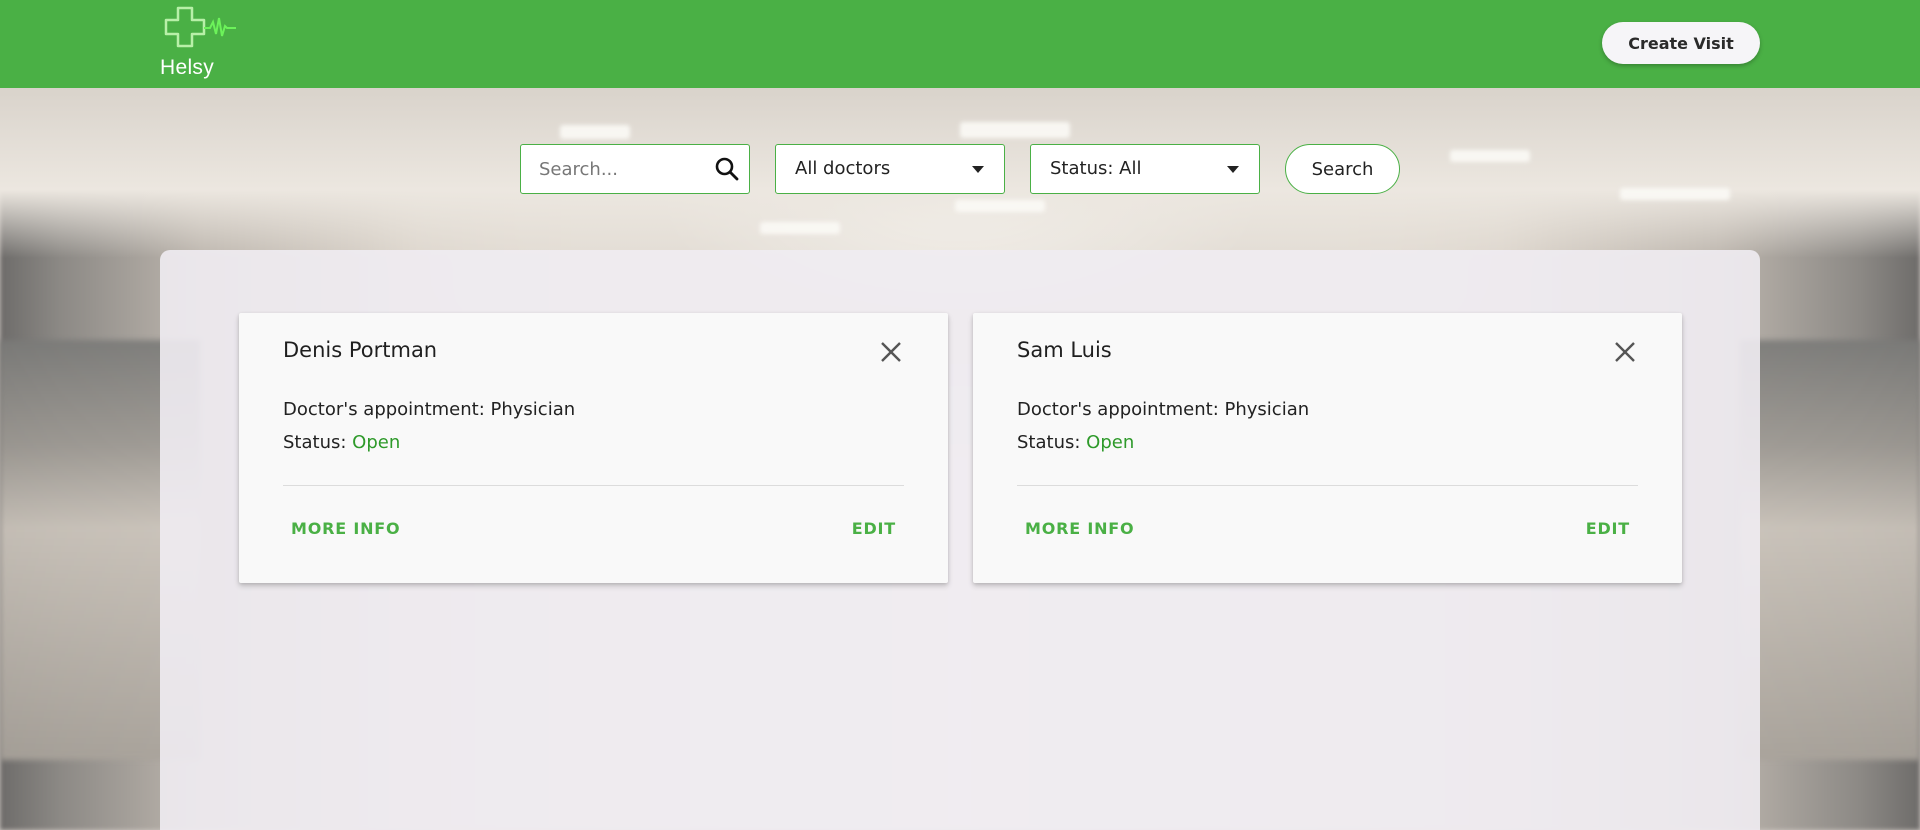 Image resolution: width=1920 pixels, height=830 pixels. Describe the element at coordinates (200, 27) in the screenshot. I see `medical-cross-icon` at that location.